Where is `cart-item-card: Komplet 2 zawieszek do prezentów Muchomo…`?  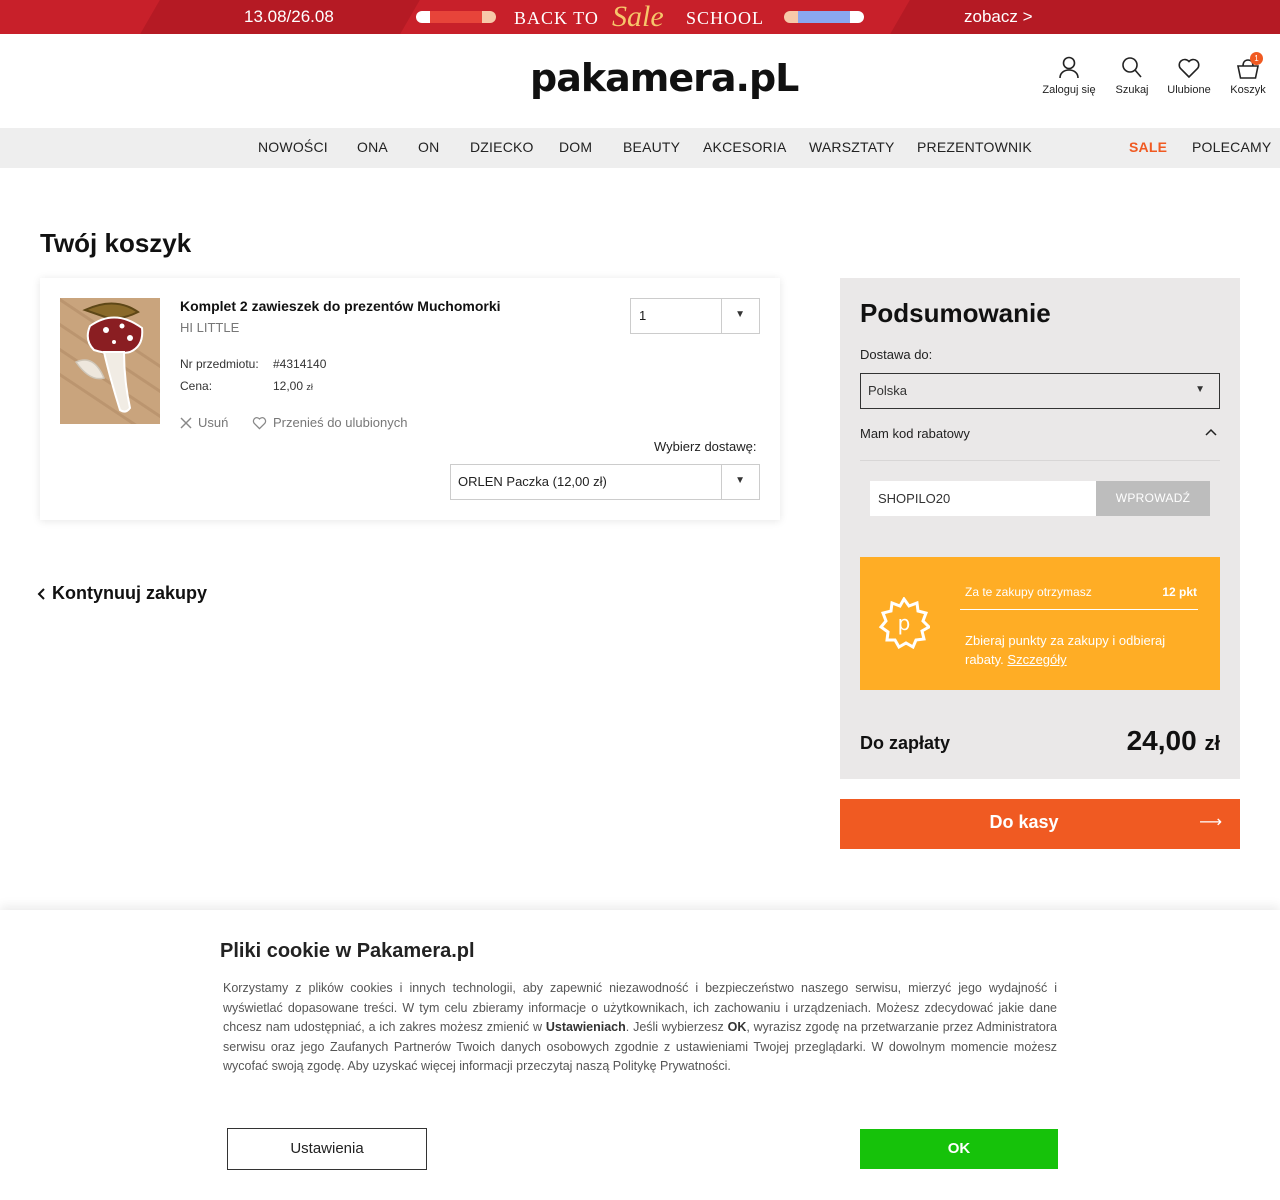
cart-item-card: Komplet 2 zawieszek do prezentów Muchomo… is located at coordinates (410, 399).